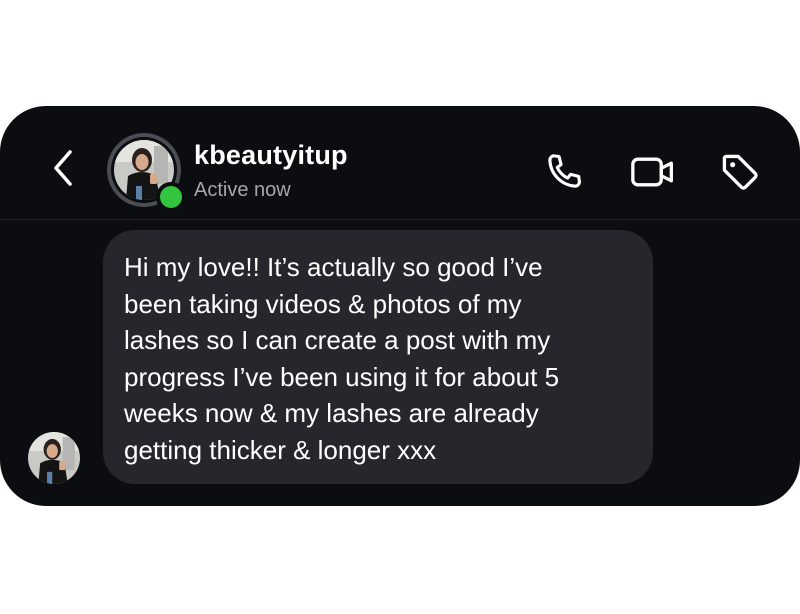 This screenshot has height=614, width=800. I want to click on sender-avatar, so click(54, 458).